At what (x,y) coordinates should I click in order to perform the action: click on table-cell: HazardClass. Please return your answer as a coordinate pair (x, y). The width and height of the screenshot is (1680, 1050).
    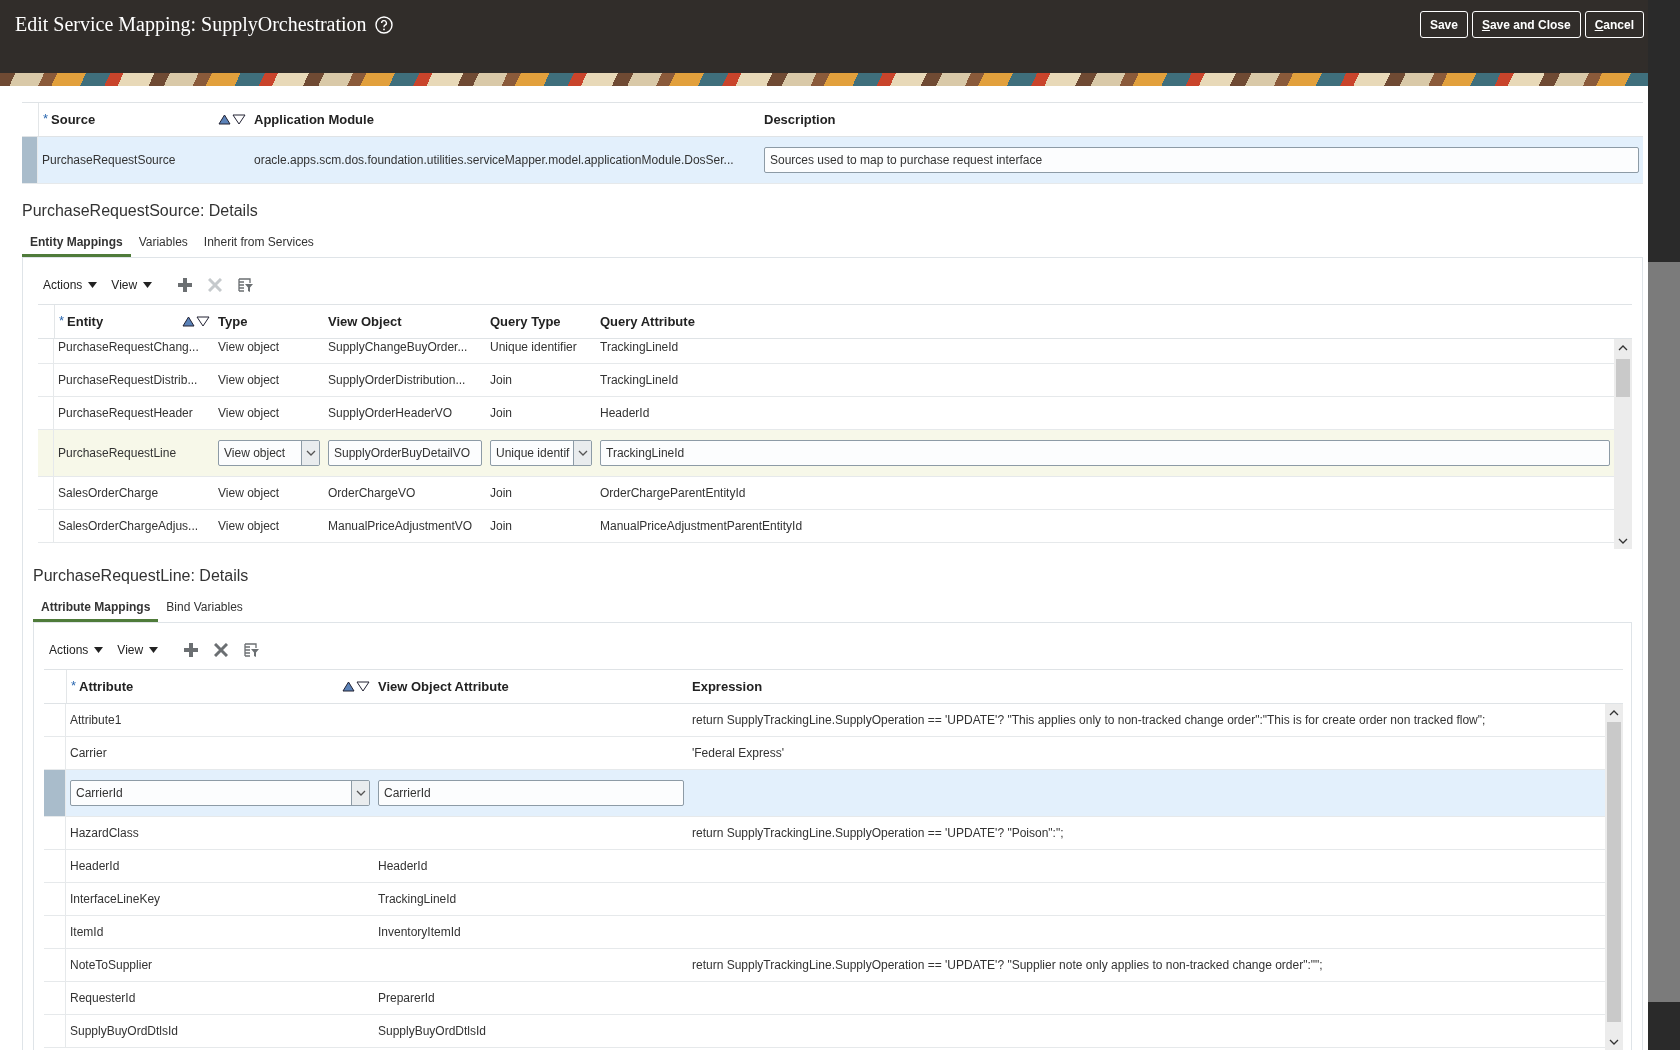
    Looking at the image, I should click on (104, 833).